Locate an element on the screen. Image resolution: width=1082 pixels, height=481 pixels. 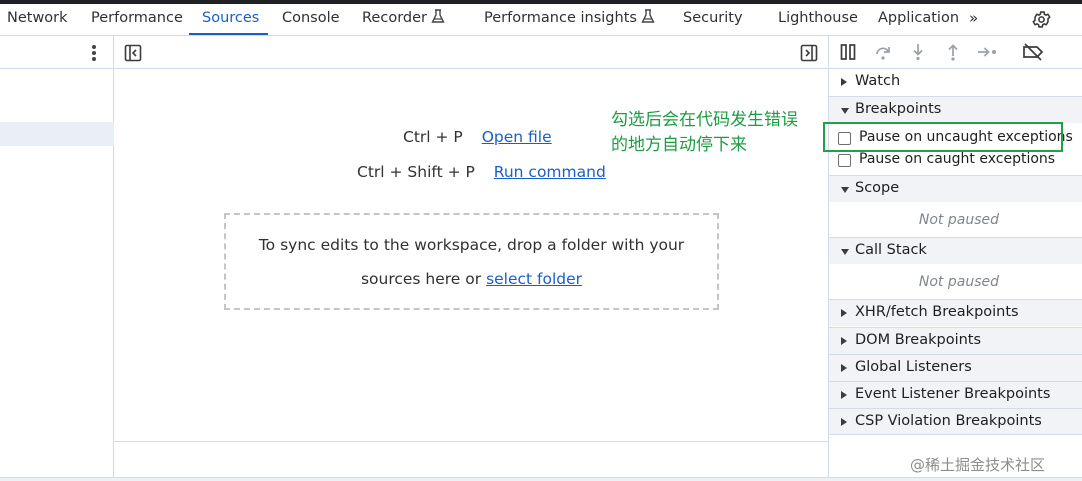
xhr-breakpoints-label: XHR/fetch Breakpoints is located at coordinates (937, 312).